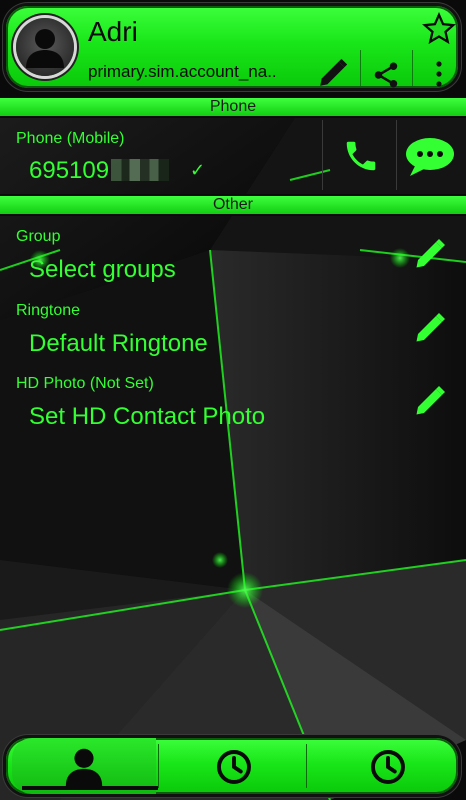 Image resolution: width=466 pixels, height=800 pixels. I want to click on tab-recent, so click(379, 766).